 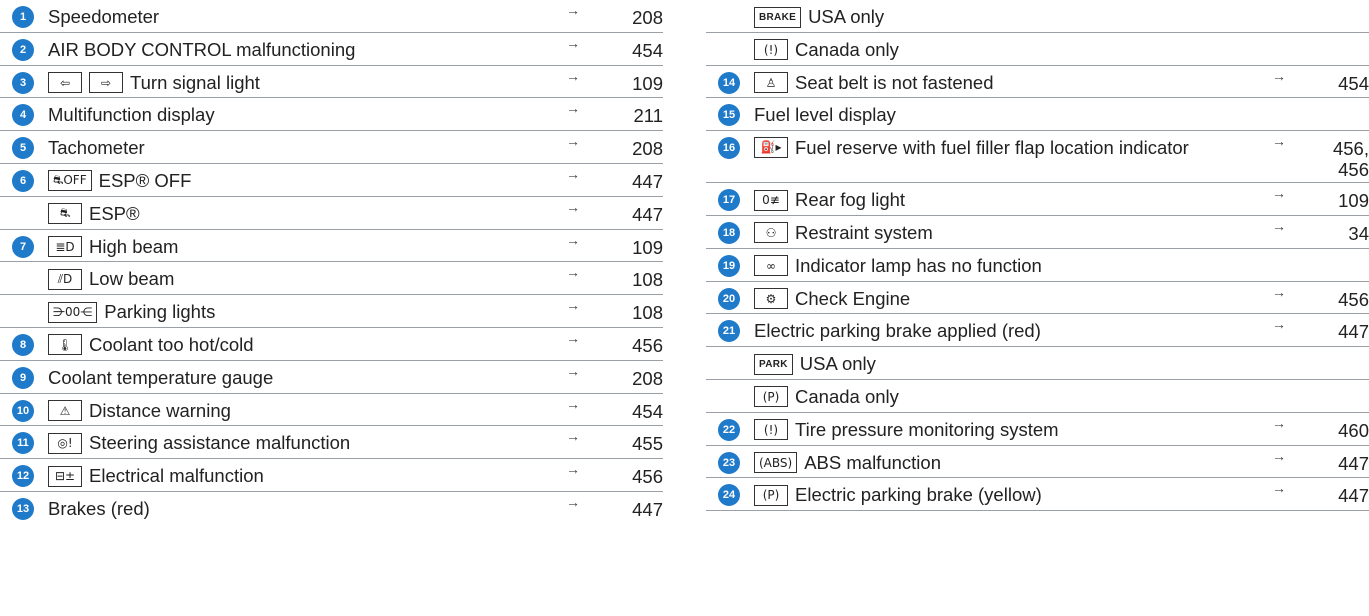 I want to click on item-number-badge: 8, so click(x=23, y=344).